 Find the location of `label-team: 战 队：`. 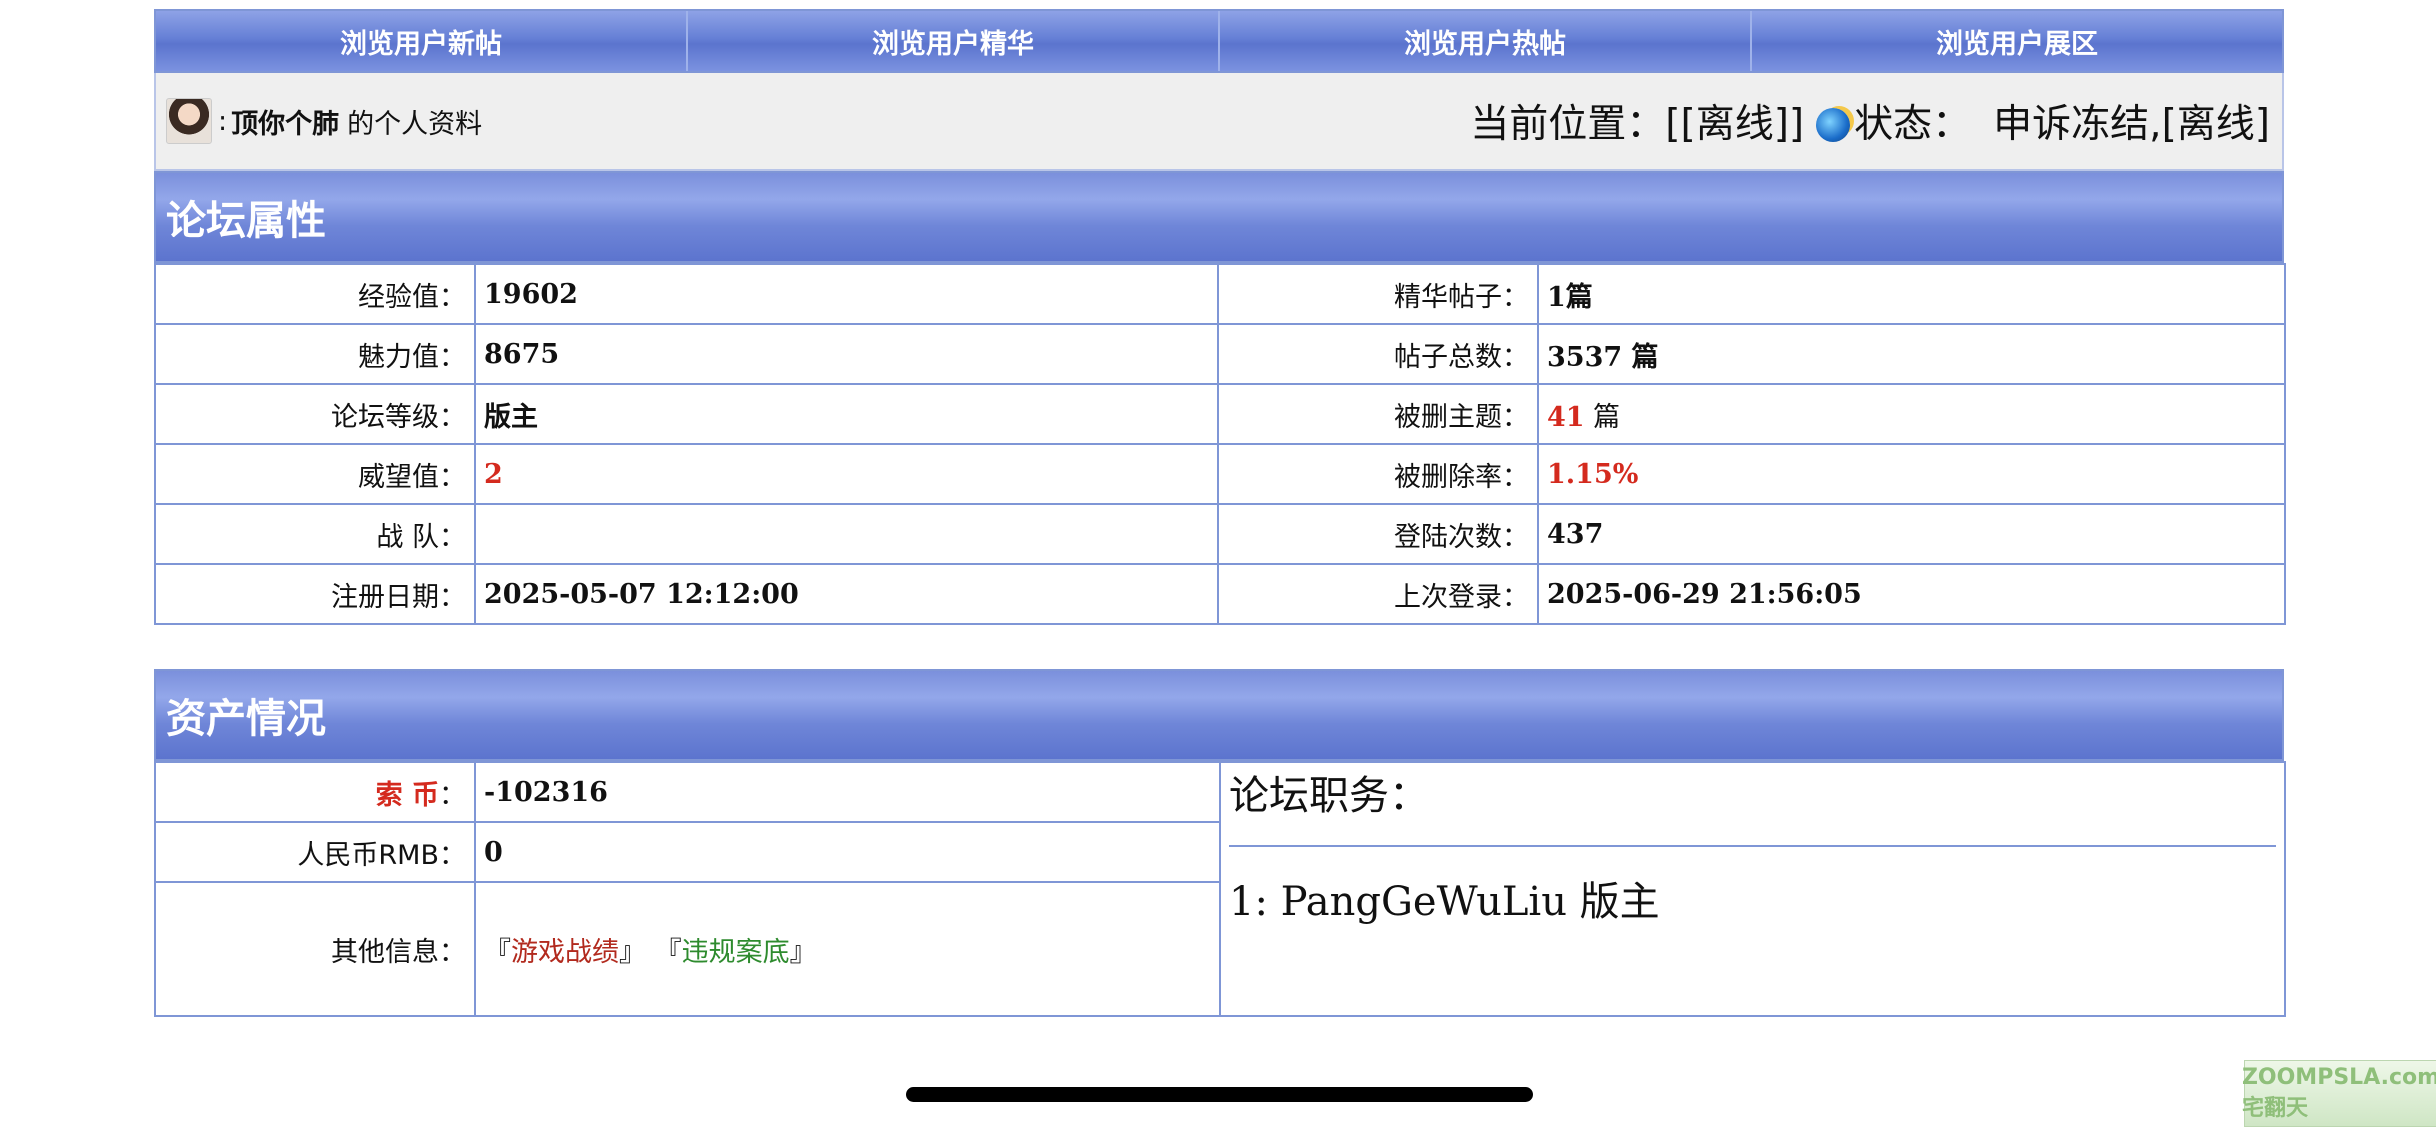

label-team: 战 队： is located at coordinates (315, 534).